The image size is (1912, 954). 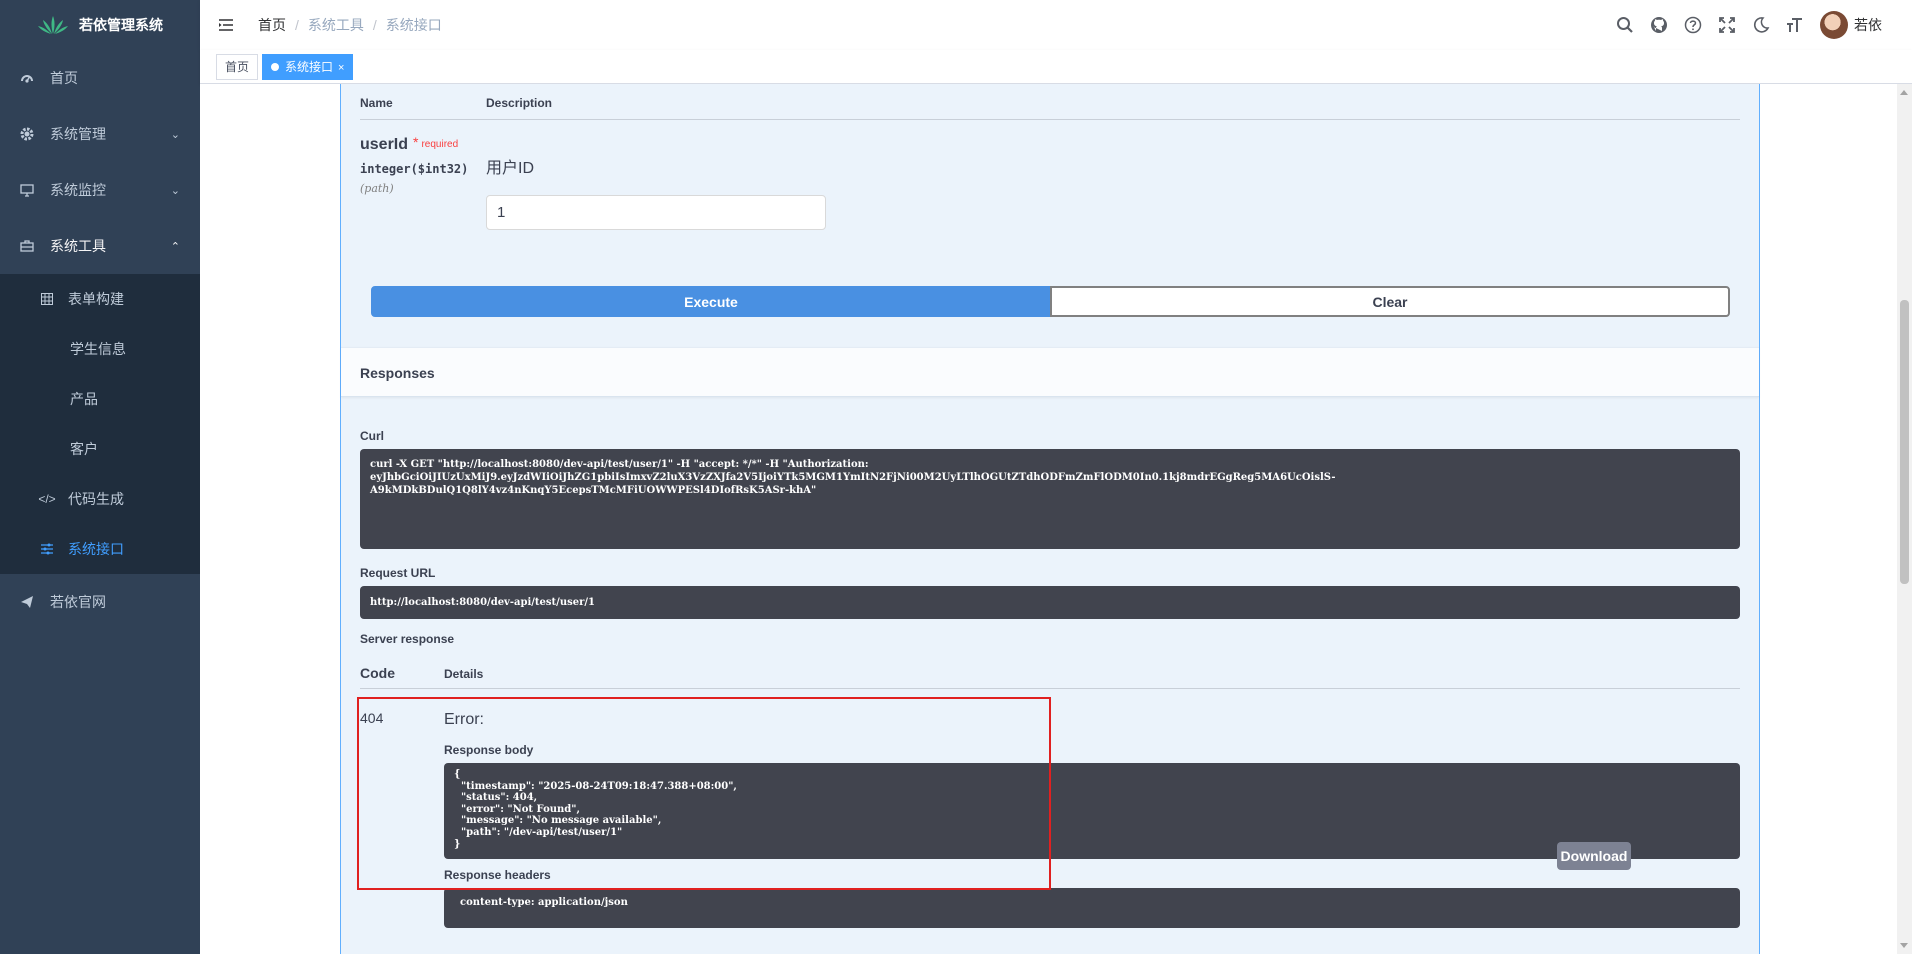 What do you see at coordinates (1594, 856) in the screenshot?
I see `download-button: Download` at bounding box center [1594, 856].